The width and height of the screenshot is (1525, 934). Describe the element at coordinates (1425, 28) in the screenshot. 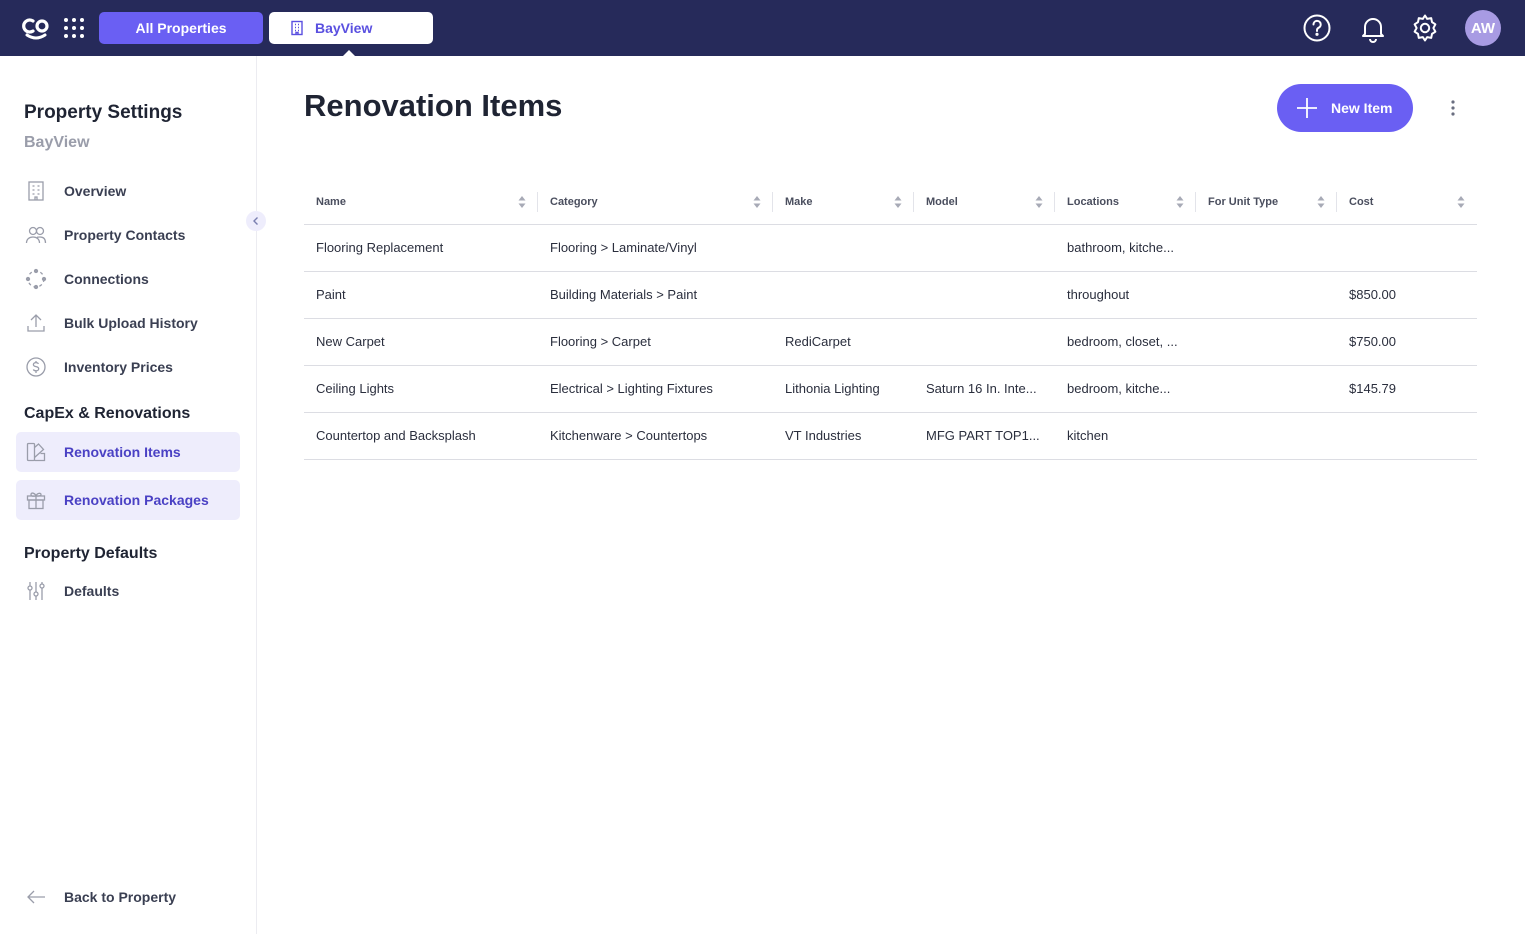

I see `gear-icon` at that location.